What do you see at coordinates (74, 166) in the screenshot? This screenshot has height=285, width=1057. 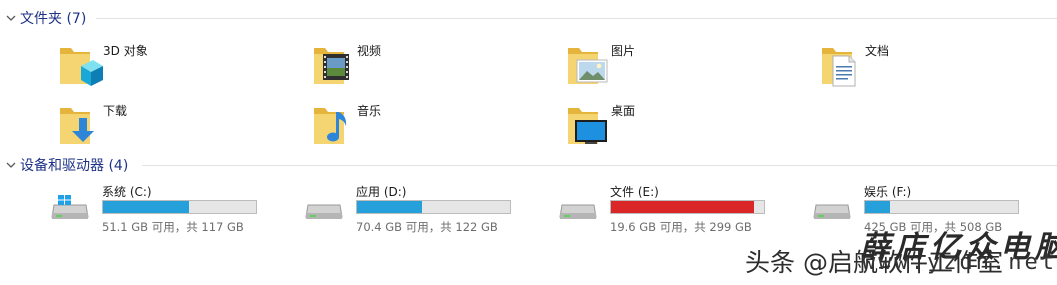 I see `group-title-drives: 设备和驱动器 (4)` at bounding box center [74, 166].